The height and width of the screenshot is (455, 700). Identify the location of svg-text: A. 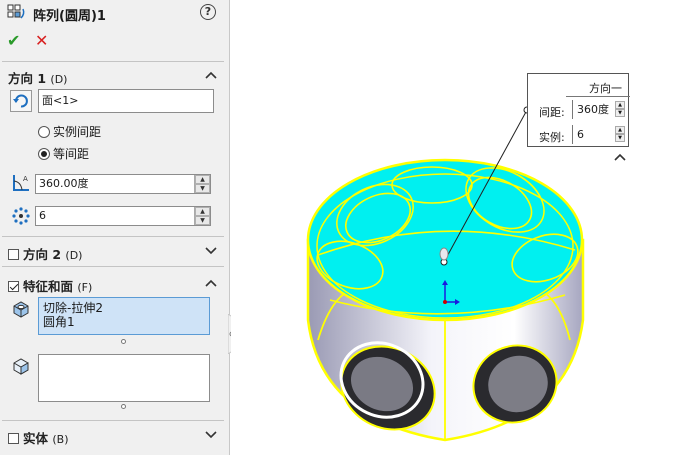
(25, 179).